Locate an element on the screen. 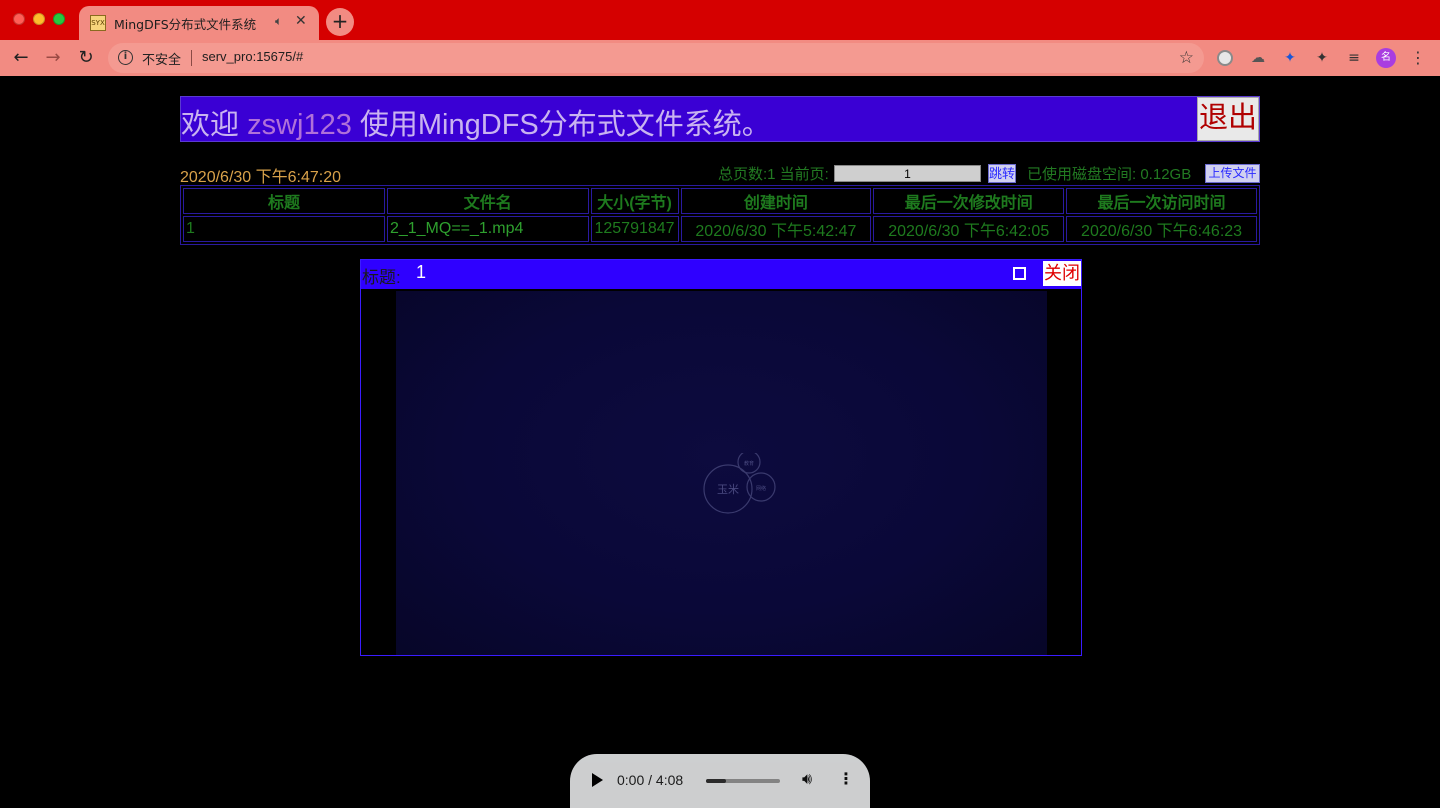 The height and width of the screenshot is (808, 1440). jump-button: 跳转 is located at coordinates (1002, 173).